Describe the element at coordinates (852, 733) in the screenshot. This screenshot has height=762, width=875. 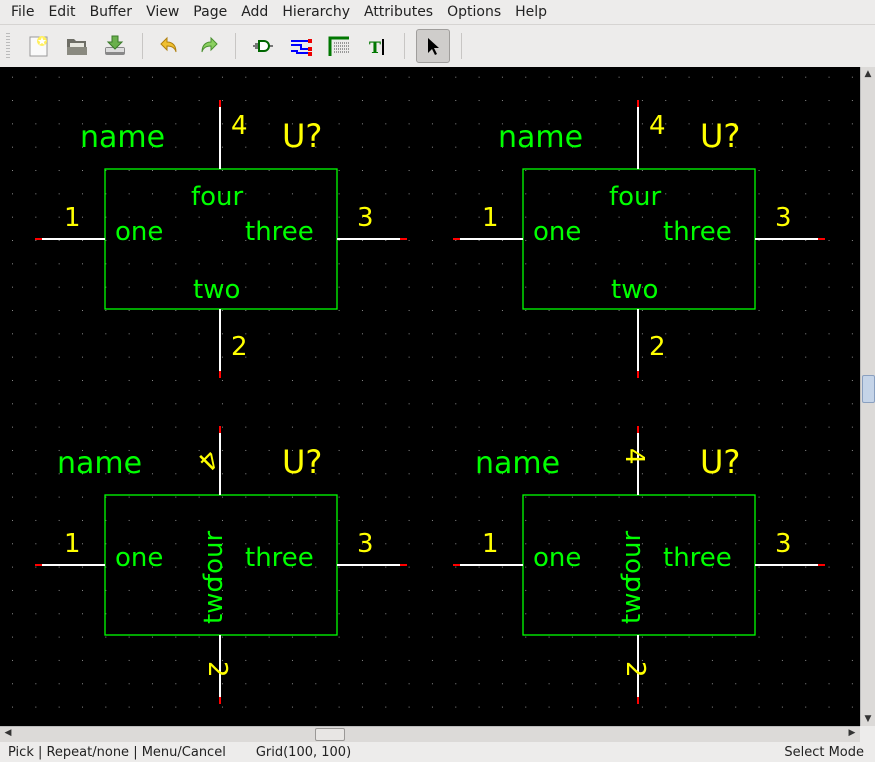
I see `scroll-right-arrow-icon: ▶` at that location.